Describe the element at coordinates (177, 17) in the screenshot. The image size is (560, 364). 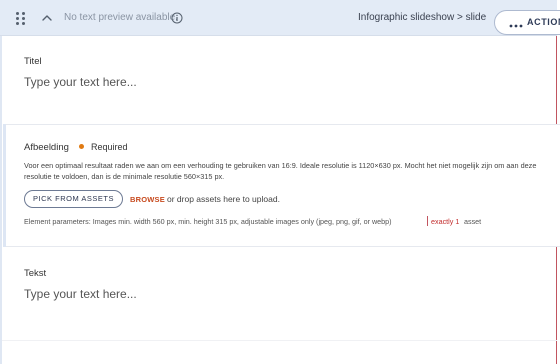
I see `info-icon` at that location.